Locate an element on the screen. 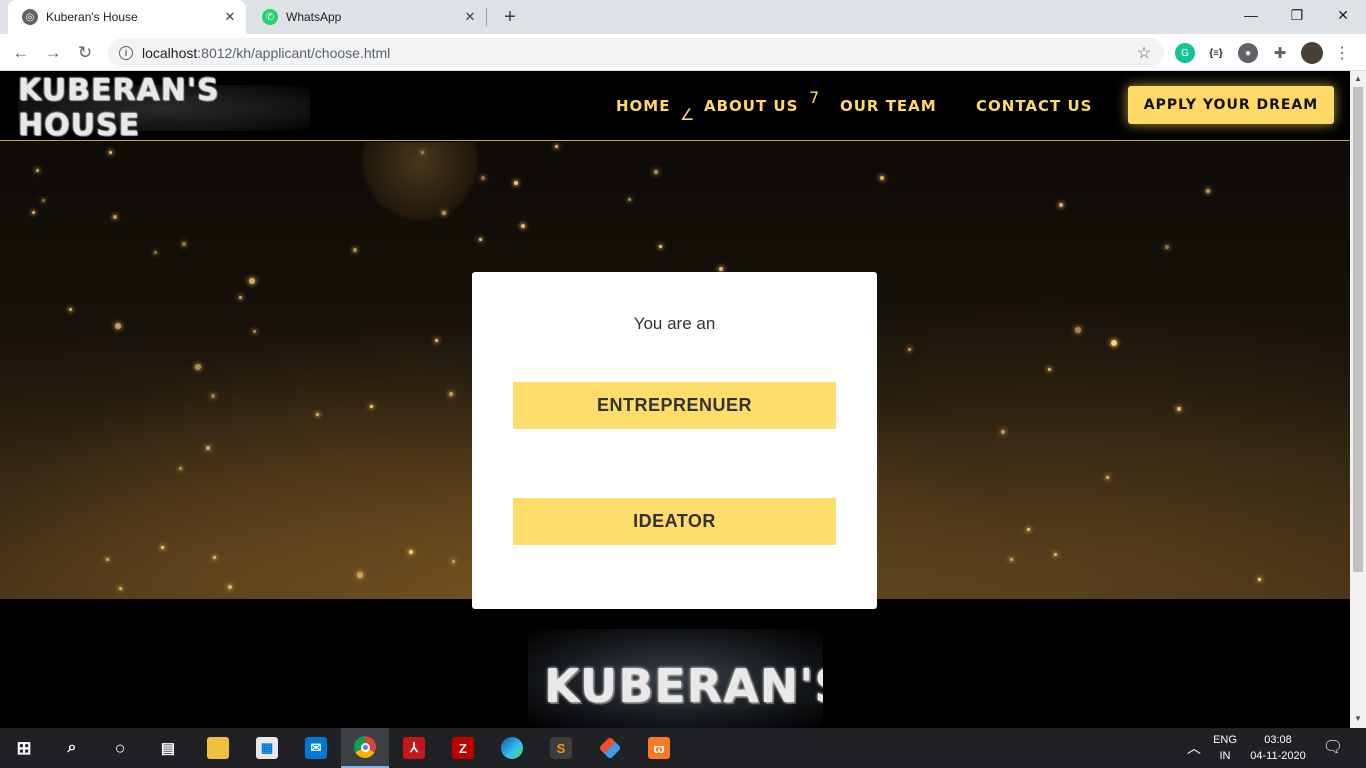 This screenshot has height=768, width=1366. acrobat-button: ⅄ is located at coordinates (414, 748).